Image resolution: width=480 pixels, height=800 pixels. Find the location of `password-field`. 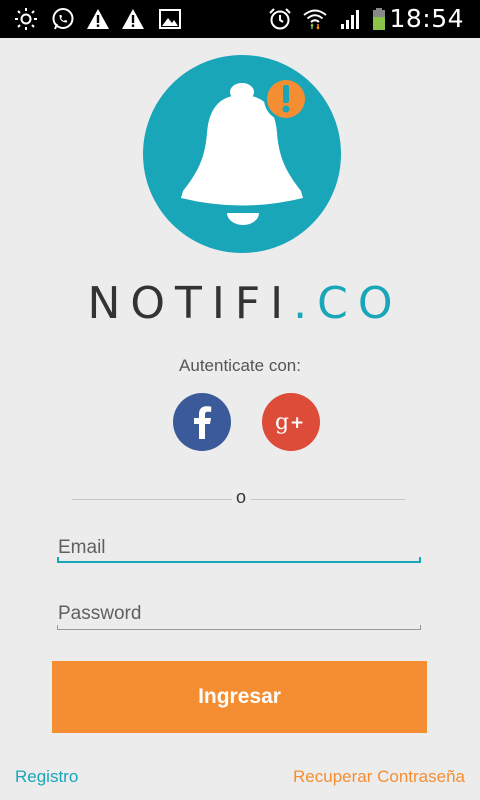

password-field is located at coordinates (239, 614).